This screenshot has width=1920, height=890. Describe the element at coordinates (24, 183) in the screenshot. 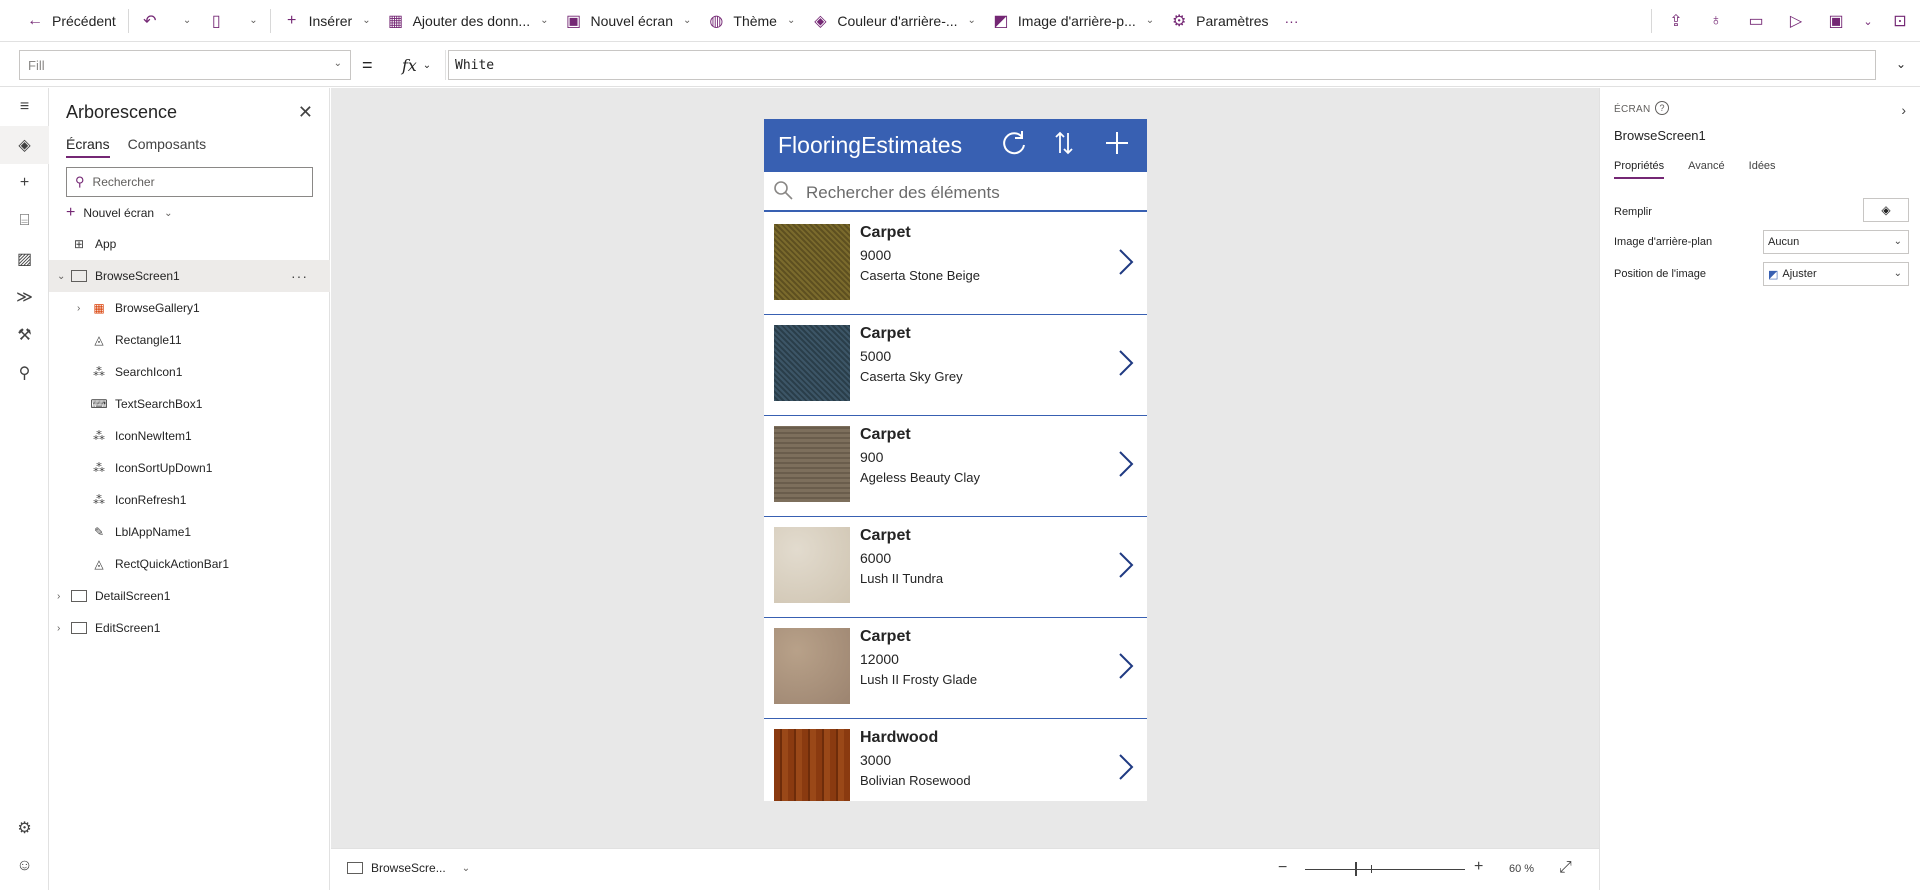

I see `insert-icon: +` at that location.